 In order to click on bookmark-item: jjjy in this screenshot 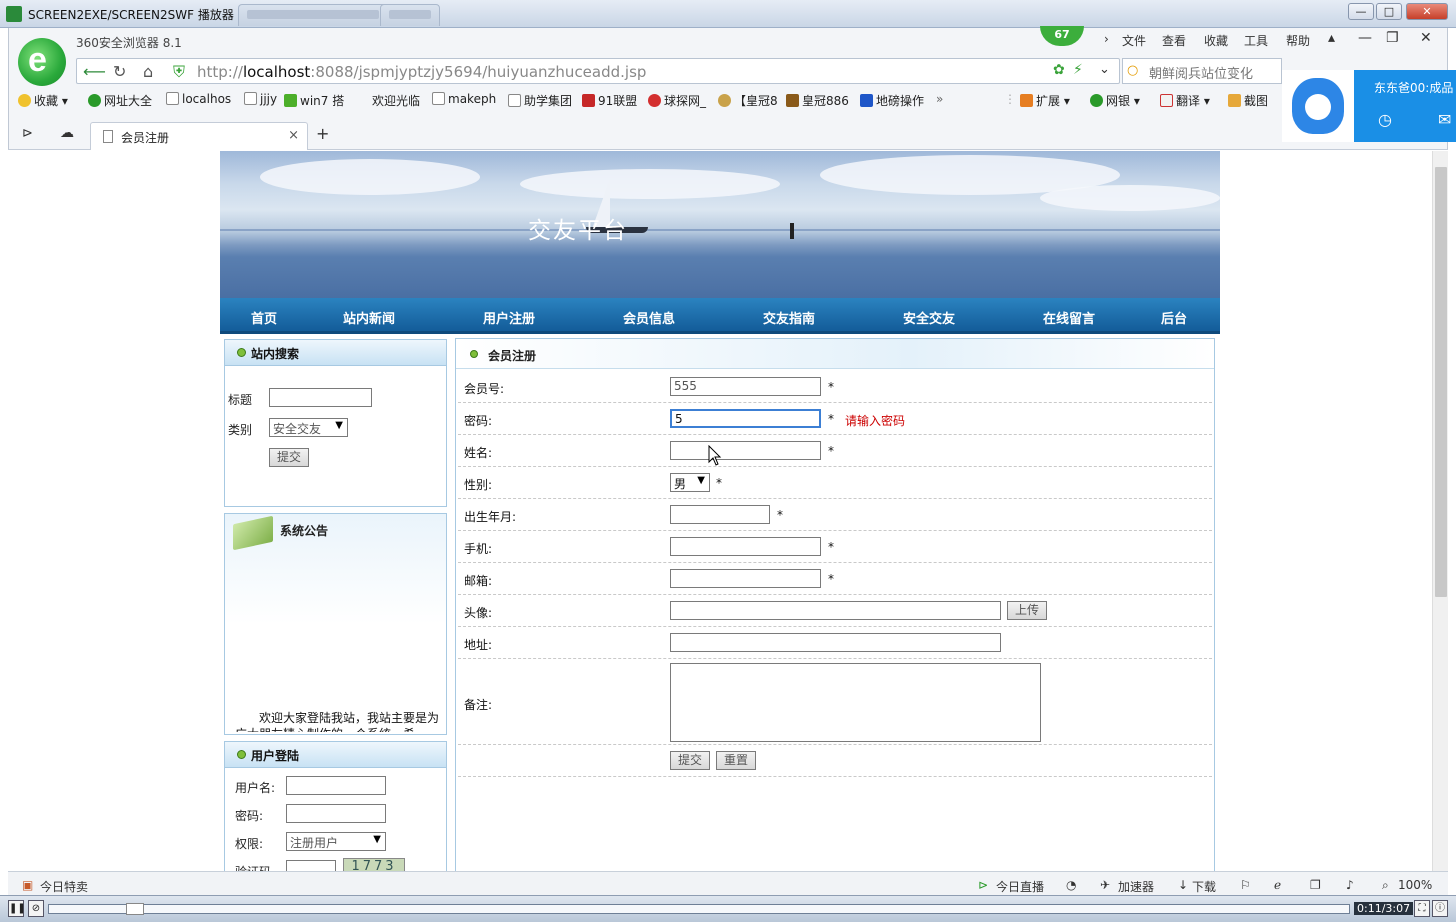, I will do `click(260, 99)`.